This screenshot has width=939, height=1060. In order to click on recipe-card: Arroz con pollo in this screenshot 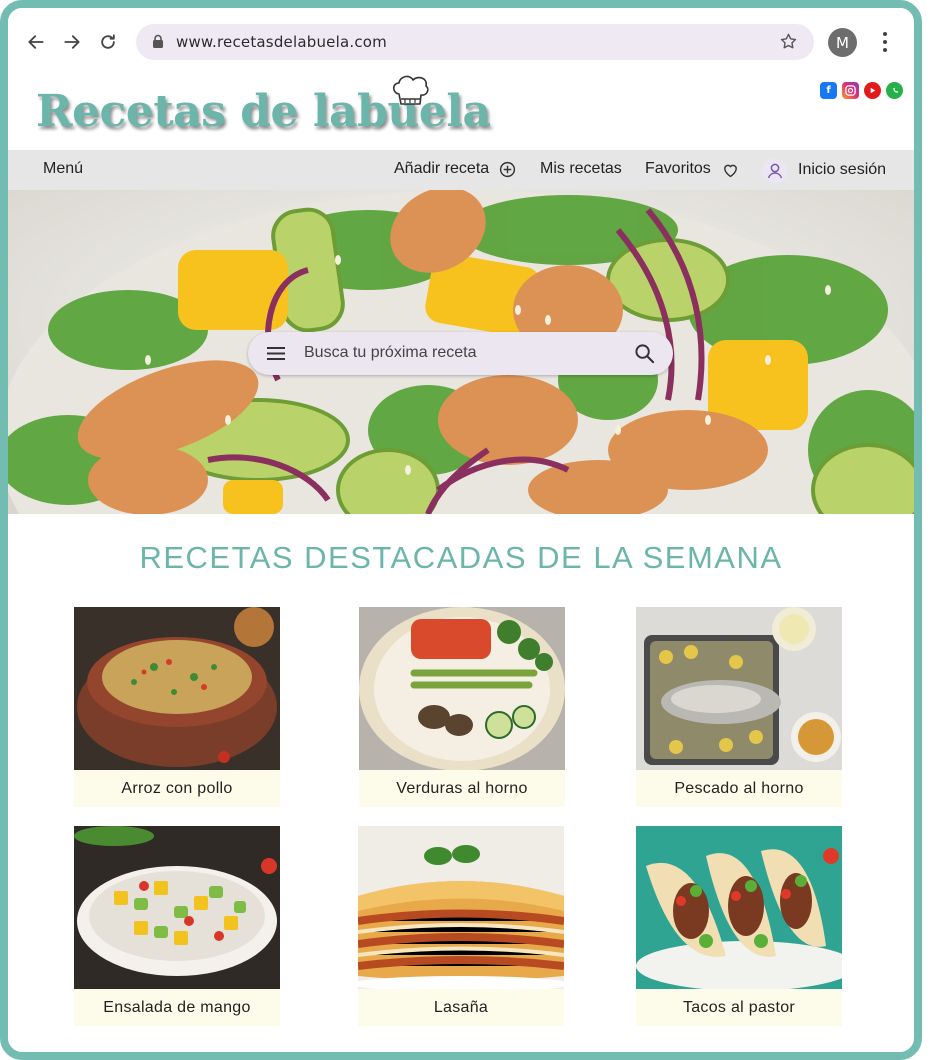, I will do `click(177, 707)`.